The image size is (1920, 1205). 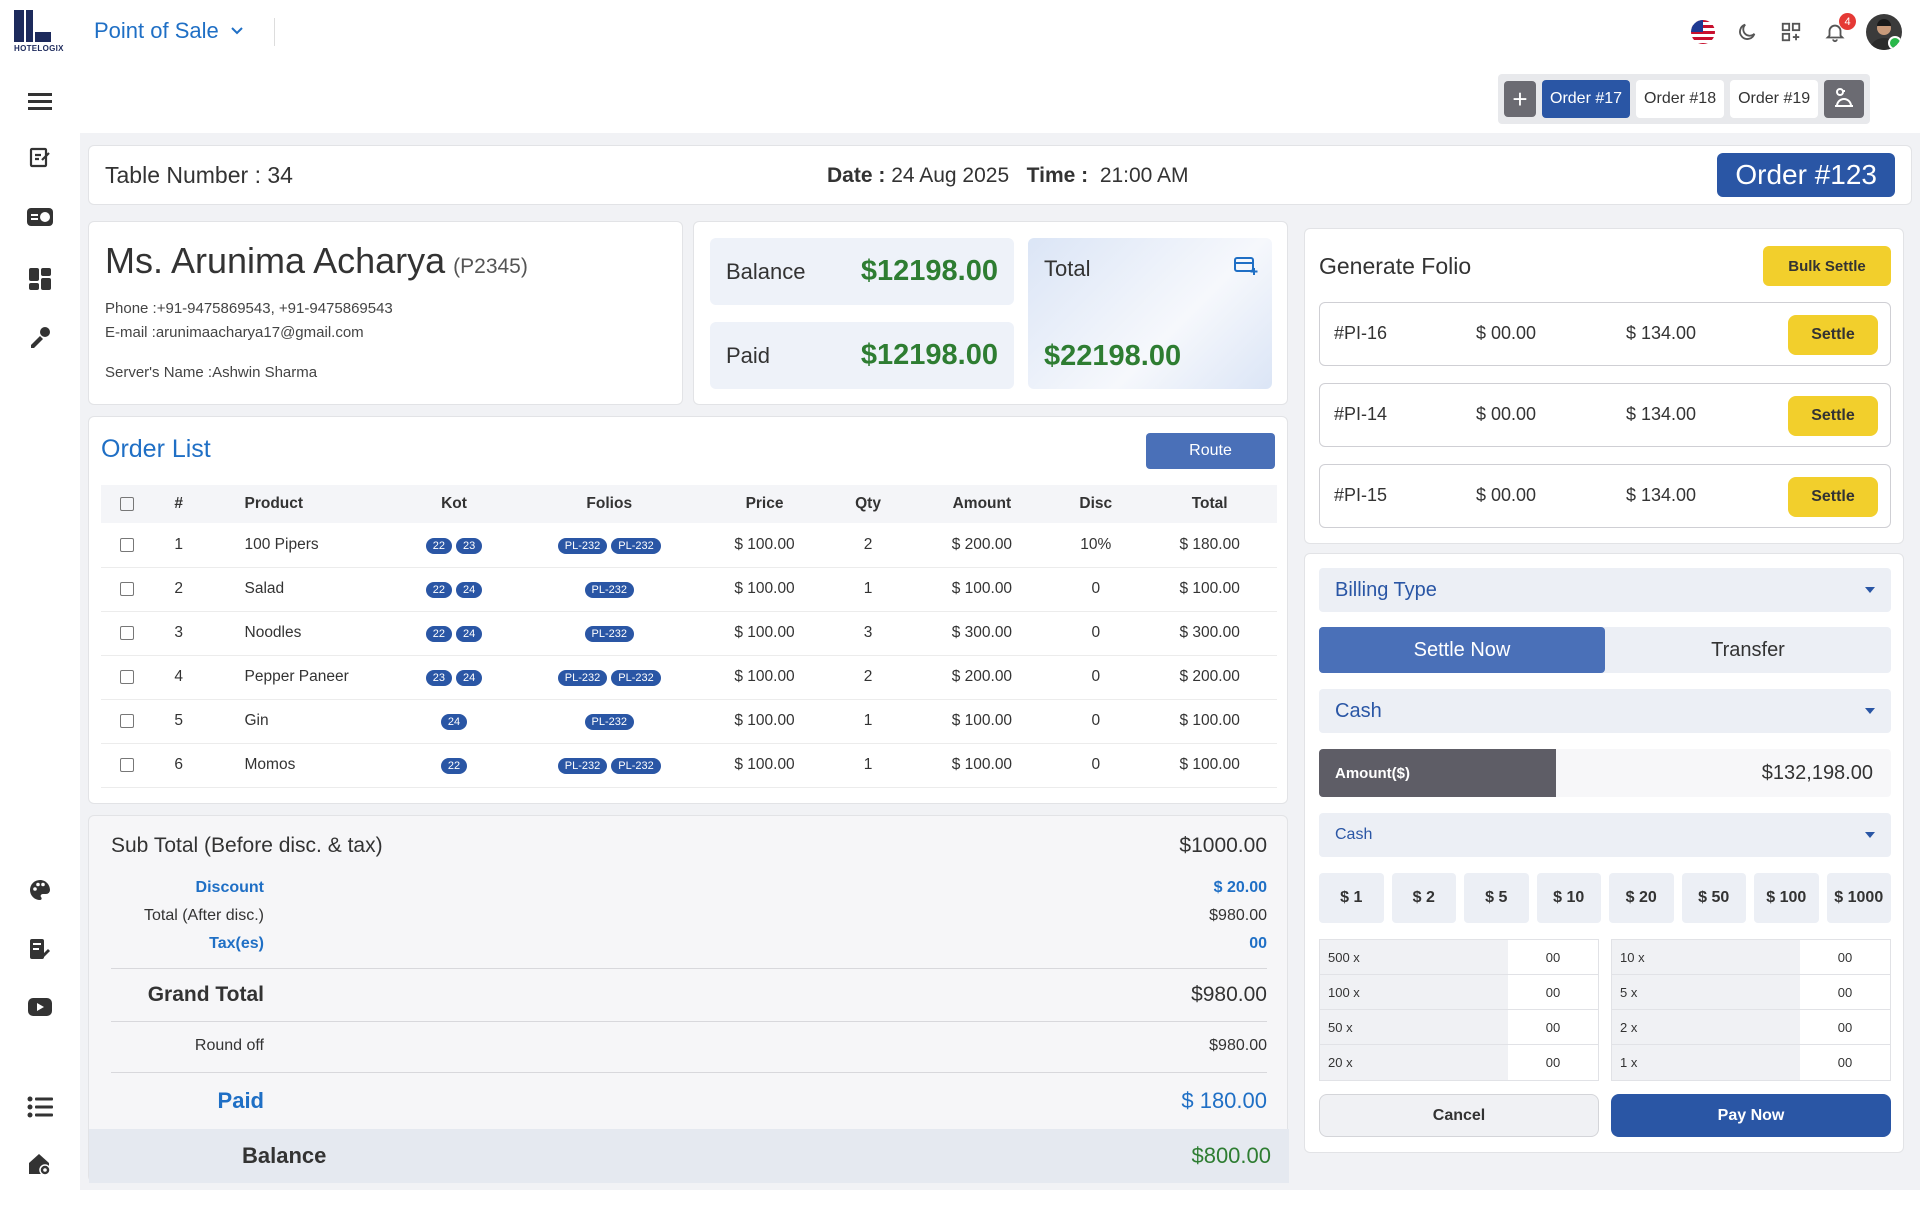 What do you see at coordinates (40, 101) in the screenshot?
I see `menu-icon` at bounding box center [40, 101].